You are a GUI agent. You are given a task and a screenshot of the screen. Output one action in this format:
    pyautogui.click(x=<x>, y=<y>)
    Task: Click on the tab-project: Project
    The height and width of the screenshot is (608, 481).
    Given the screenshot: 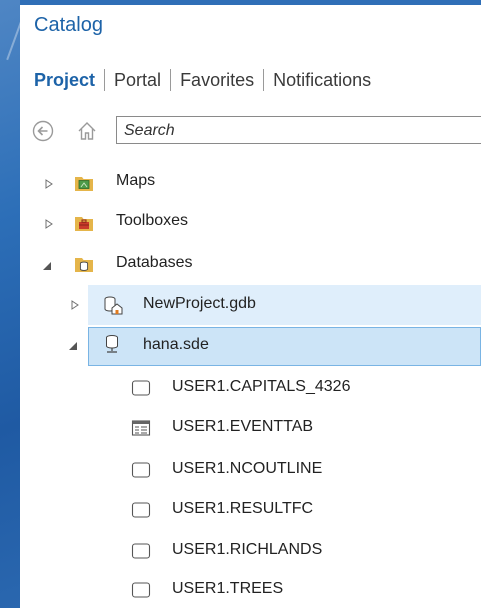 What is the action you would take?
    pyautogui.click(x=64, y=80)
    